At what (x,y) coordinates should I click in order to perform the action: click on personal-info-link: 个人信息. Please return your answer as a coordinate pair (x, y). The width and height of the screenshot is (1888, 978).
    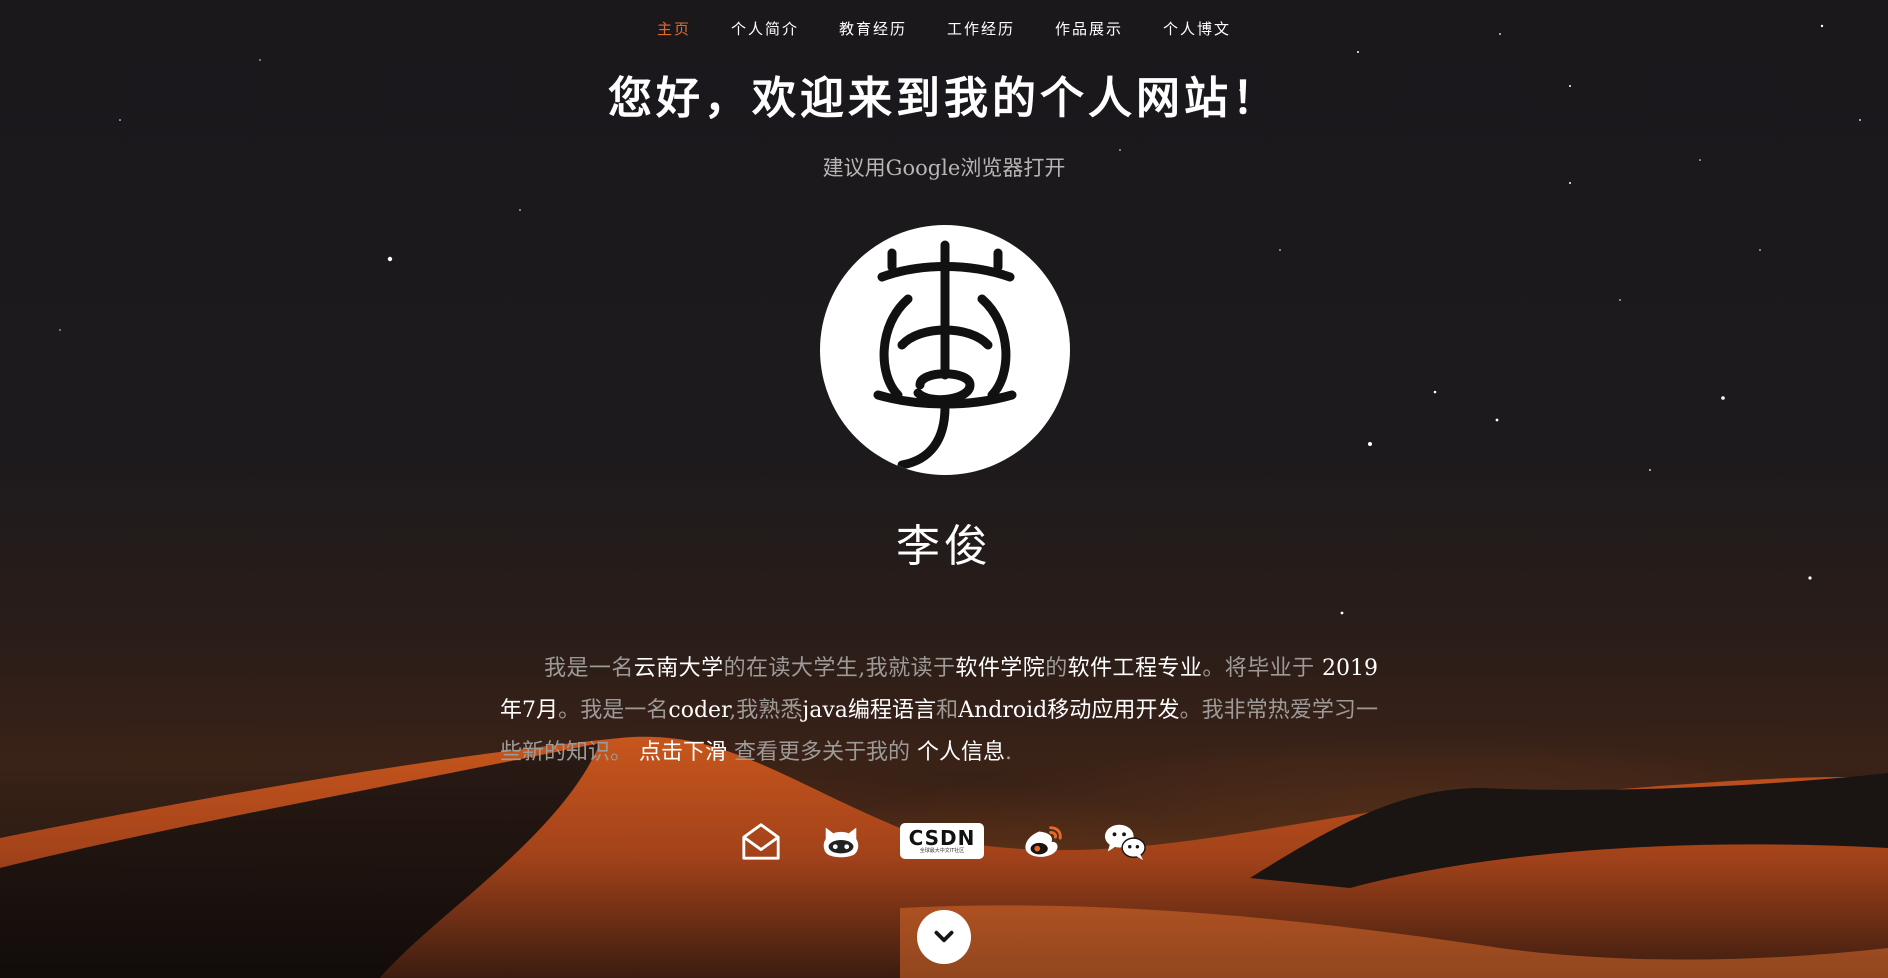
    Looking at the image, I should click on (961, 752).